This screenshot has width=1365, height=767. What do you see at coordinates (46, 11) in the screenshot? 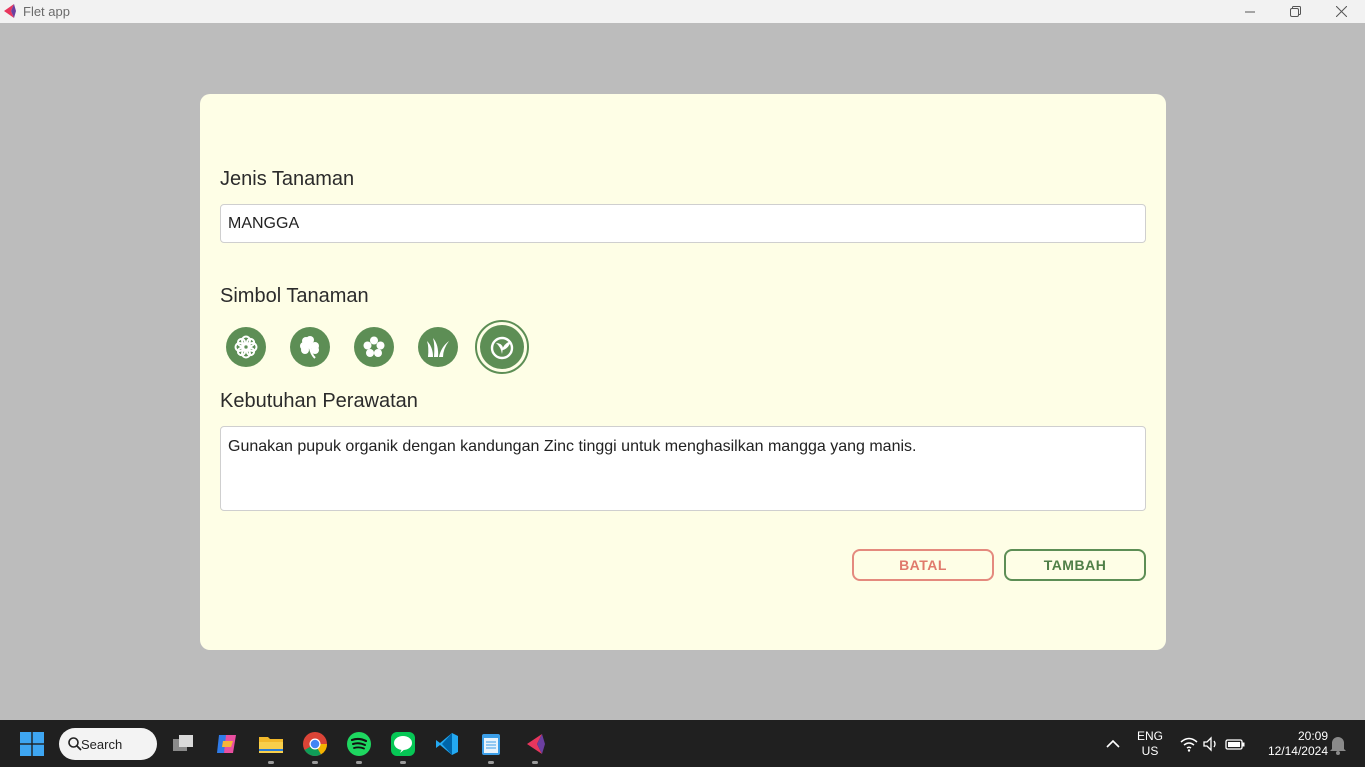
I see `window-title: Flet app` at bounding box center [46, 11].